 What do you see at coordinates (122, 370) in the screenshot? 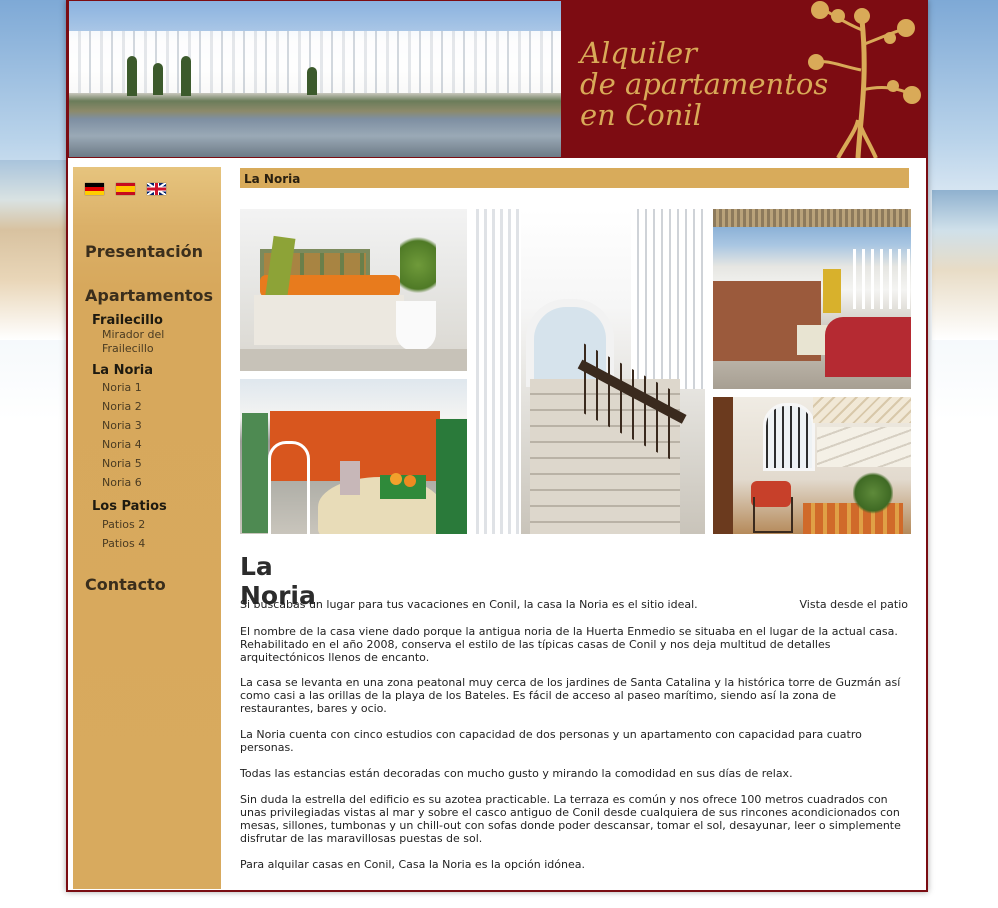
I see `nav-la-noria: La Noria` at bounding box center [122, 370].